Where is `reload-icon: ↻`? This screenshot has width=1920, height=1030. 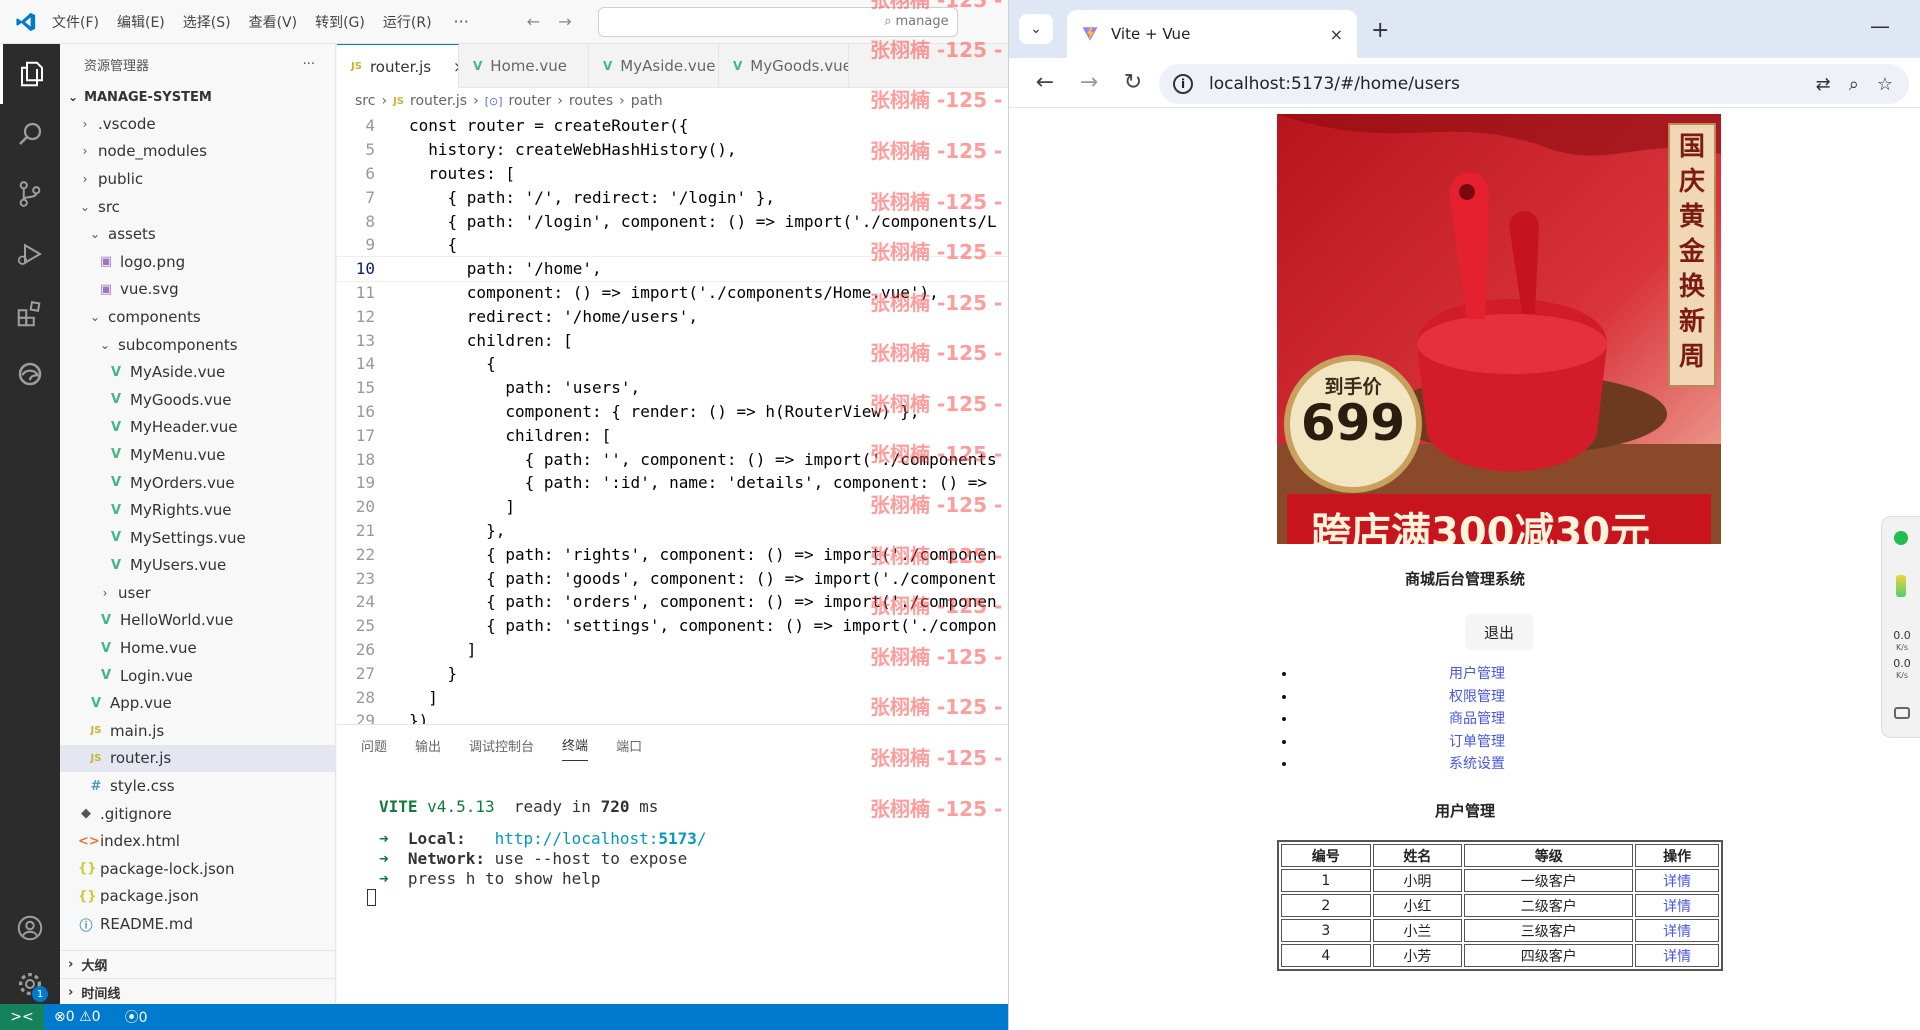 reload-icon: ↻ is located at coordinates (1133, 82).